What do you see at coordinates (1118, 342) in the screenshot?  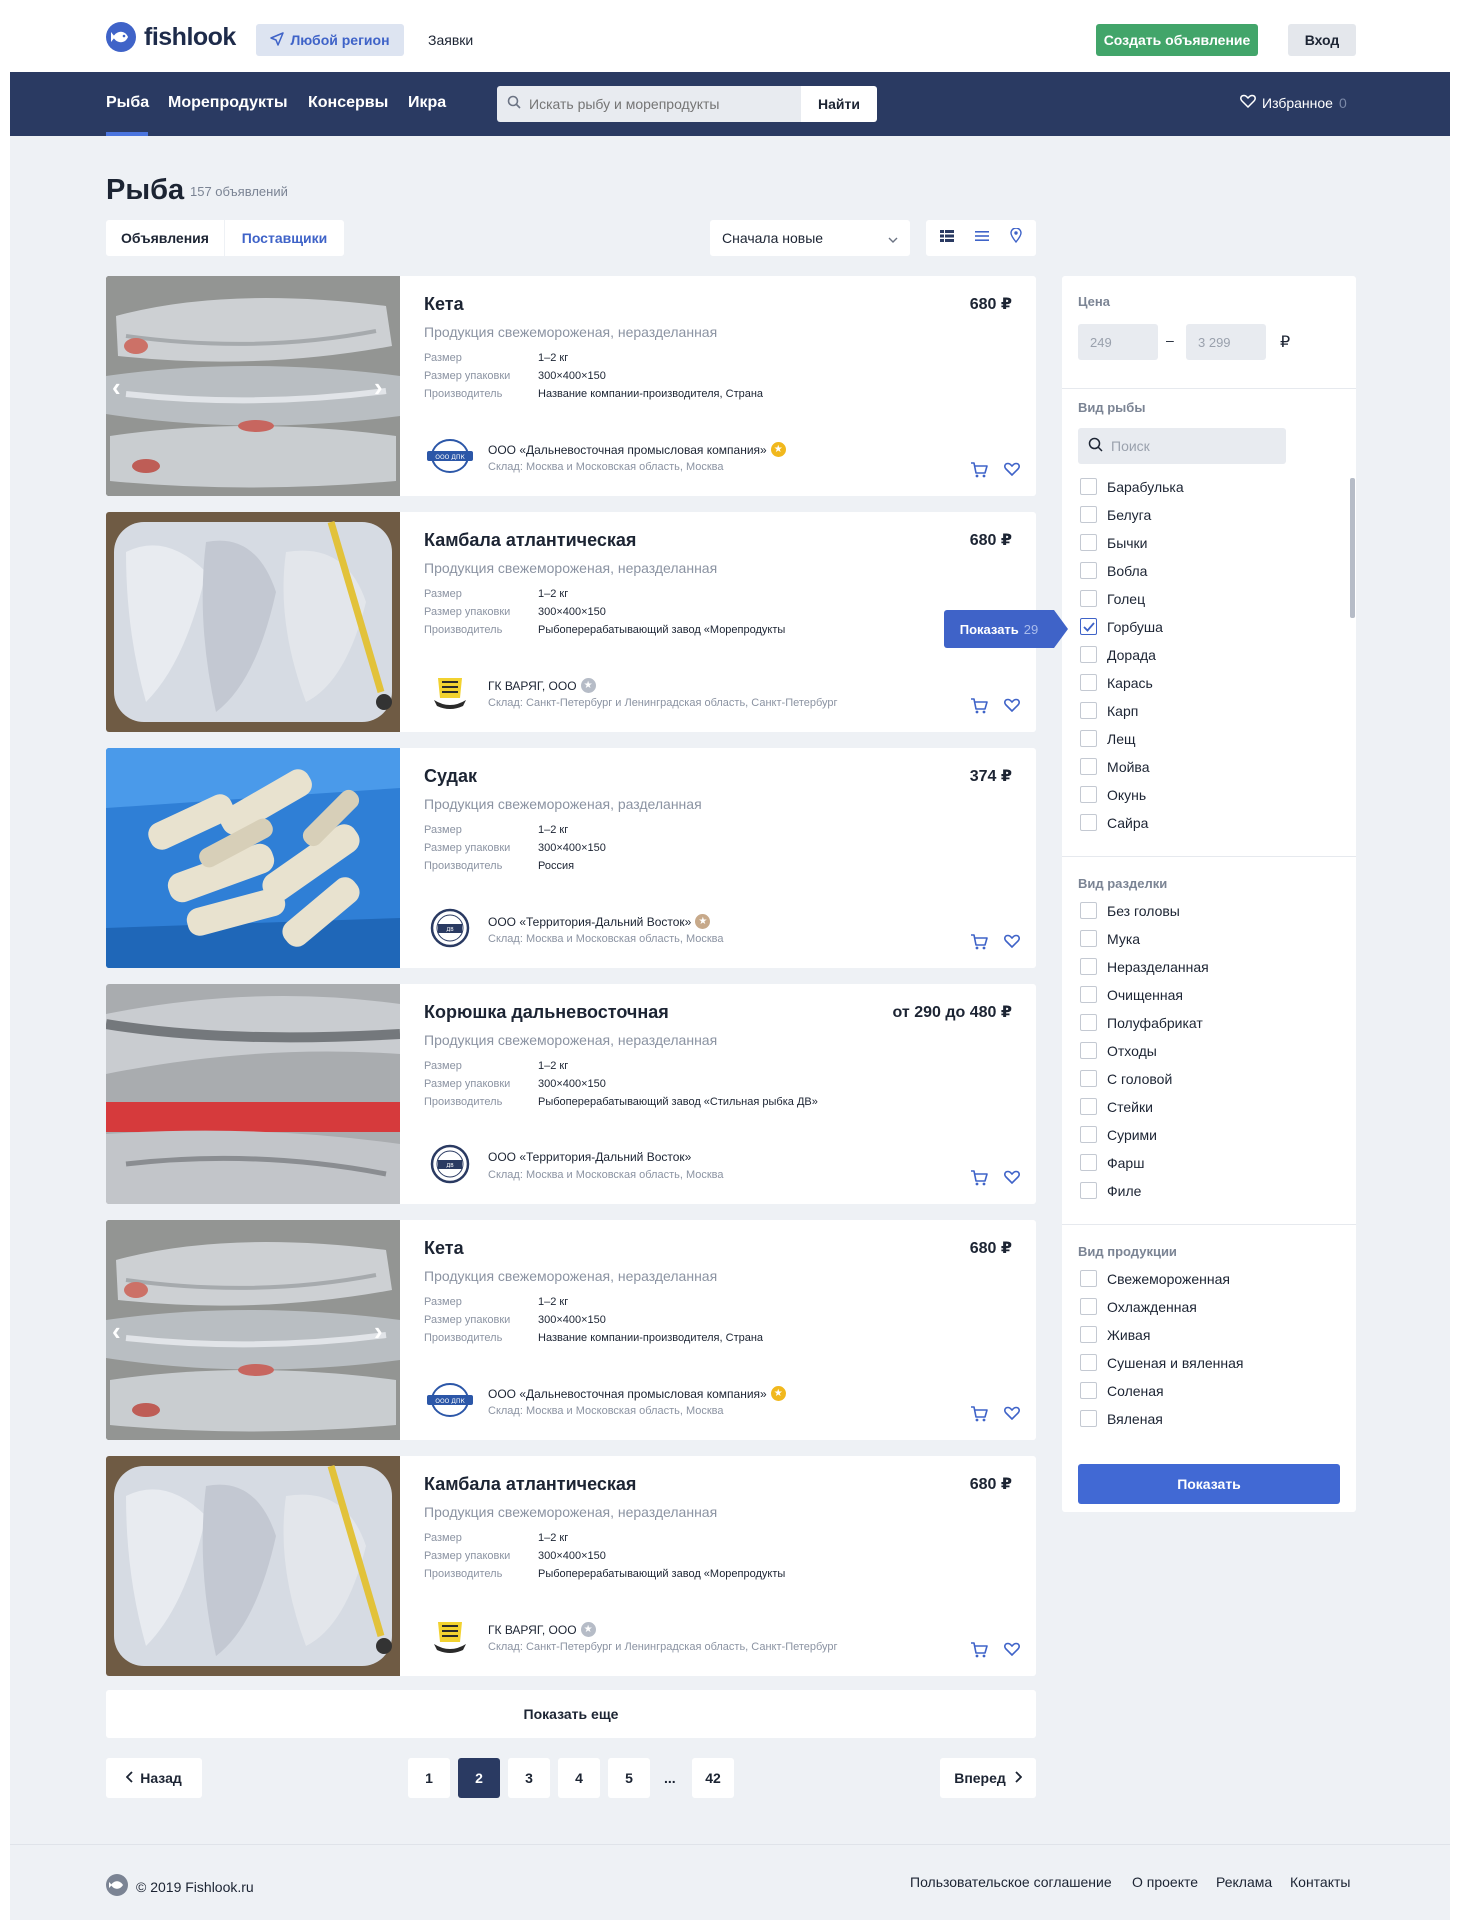 I see `price-from-input: 249` at bounding box center [1118, 342].